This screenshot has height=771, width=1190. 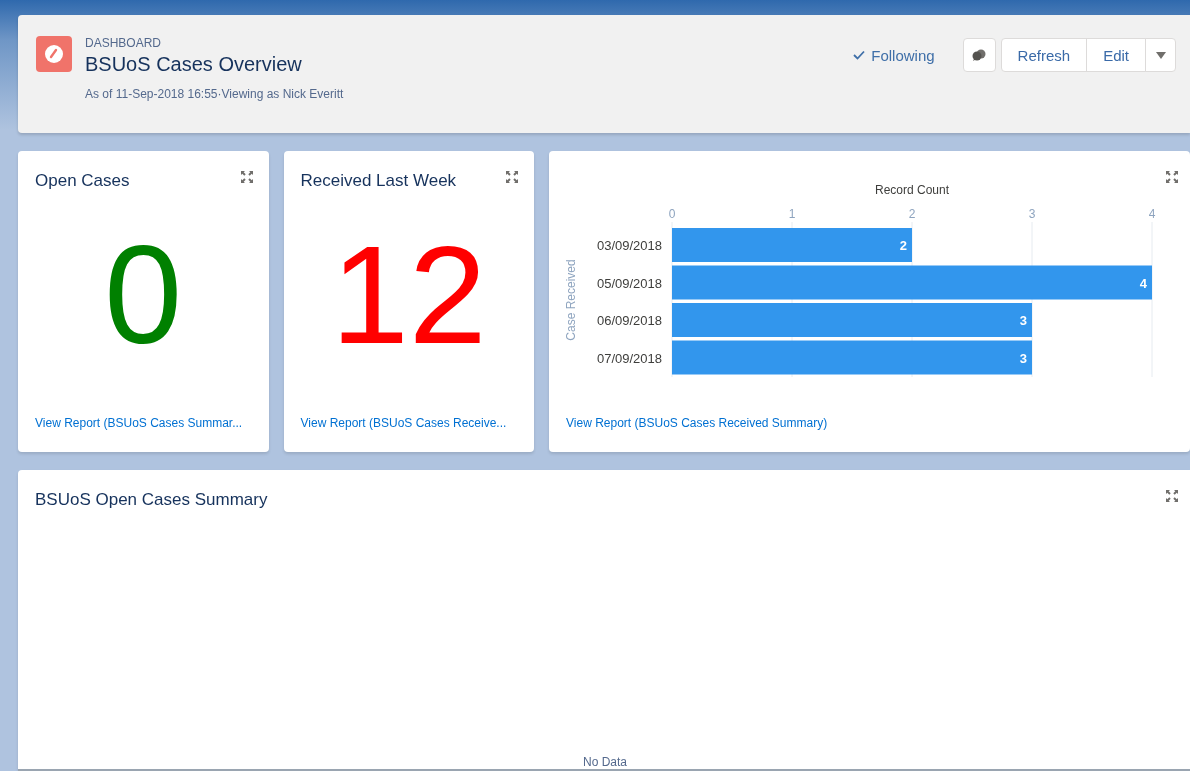 I want to click on tick-label: 1, so click(x=792, y=214).